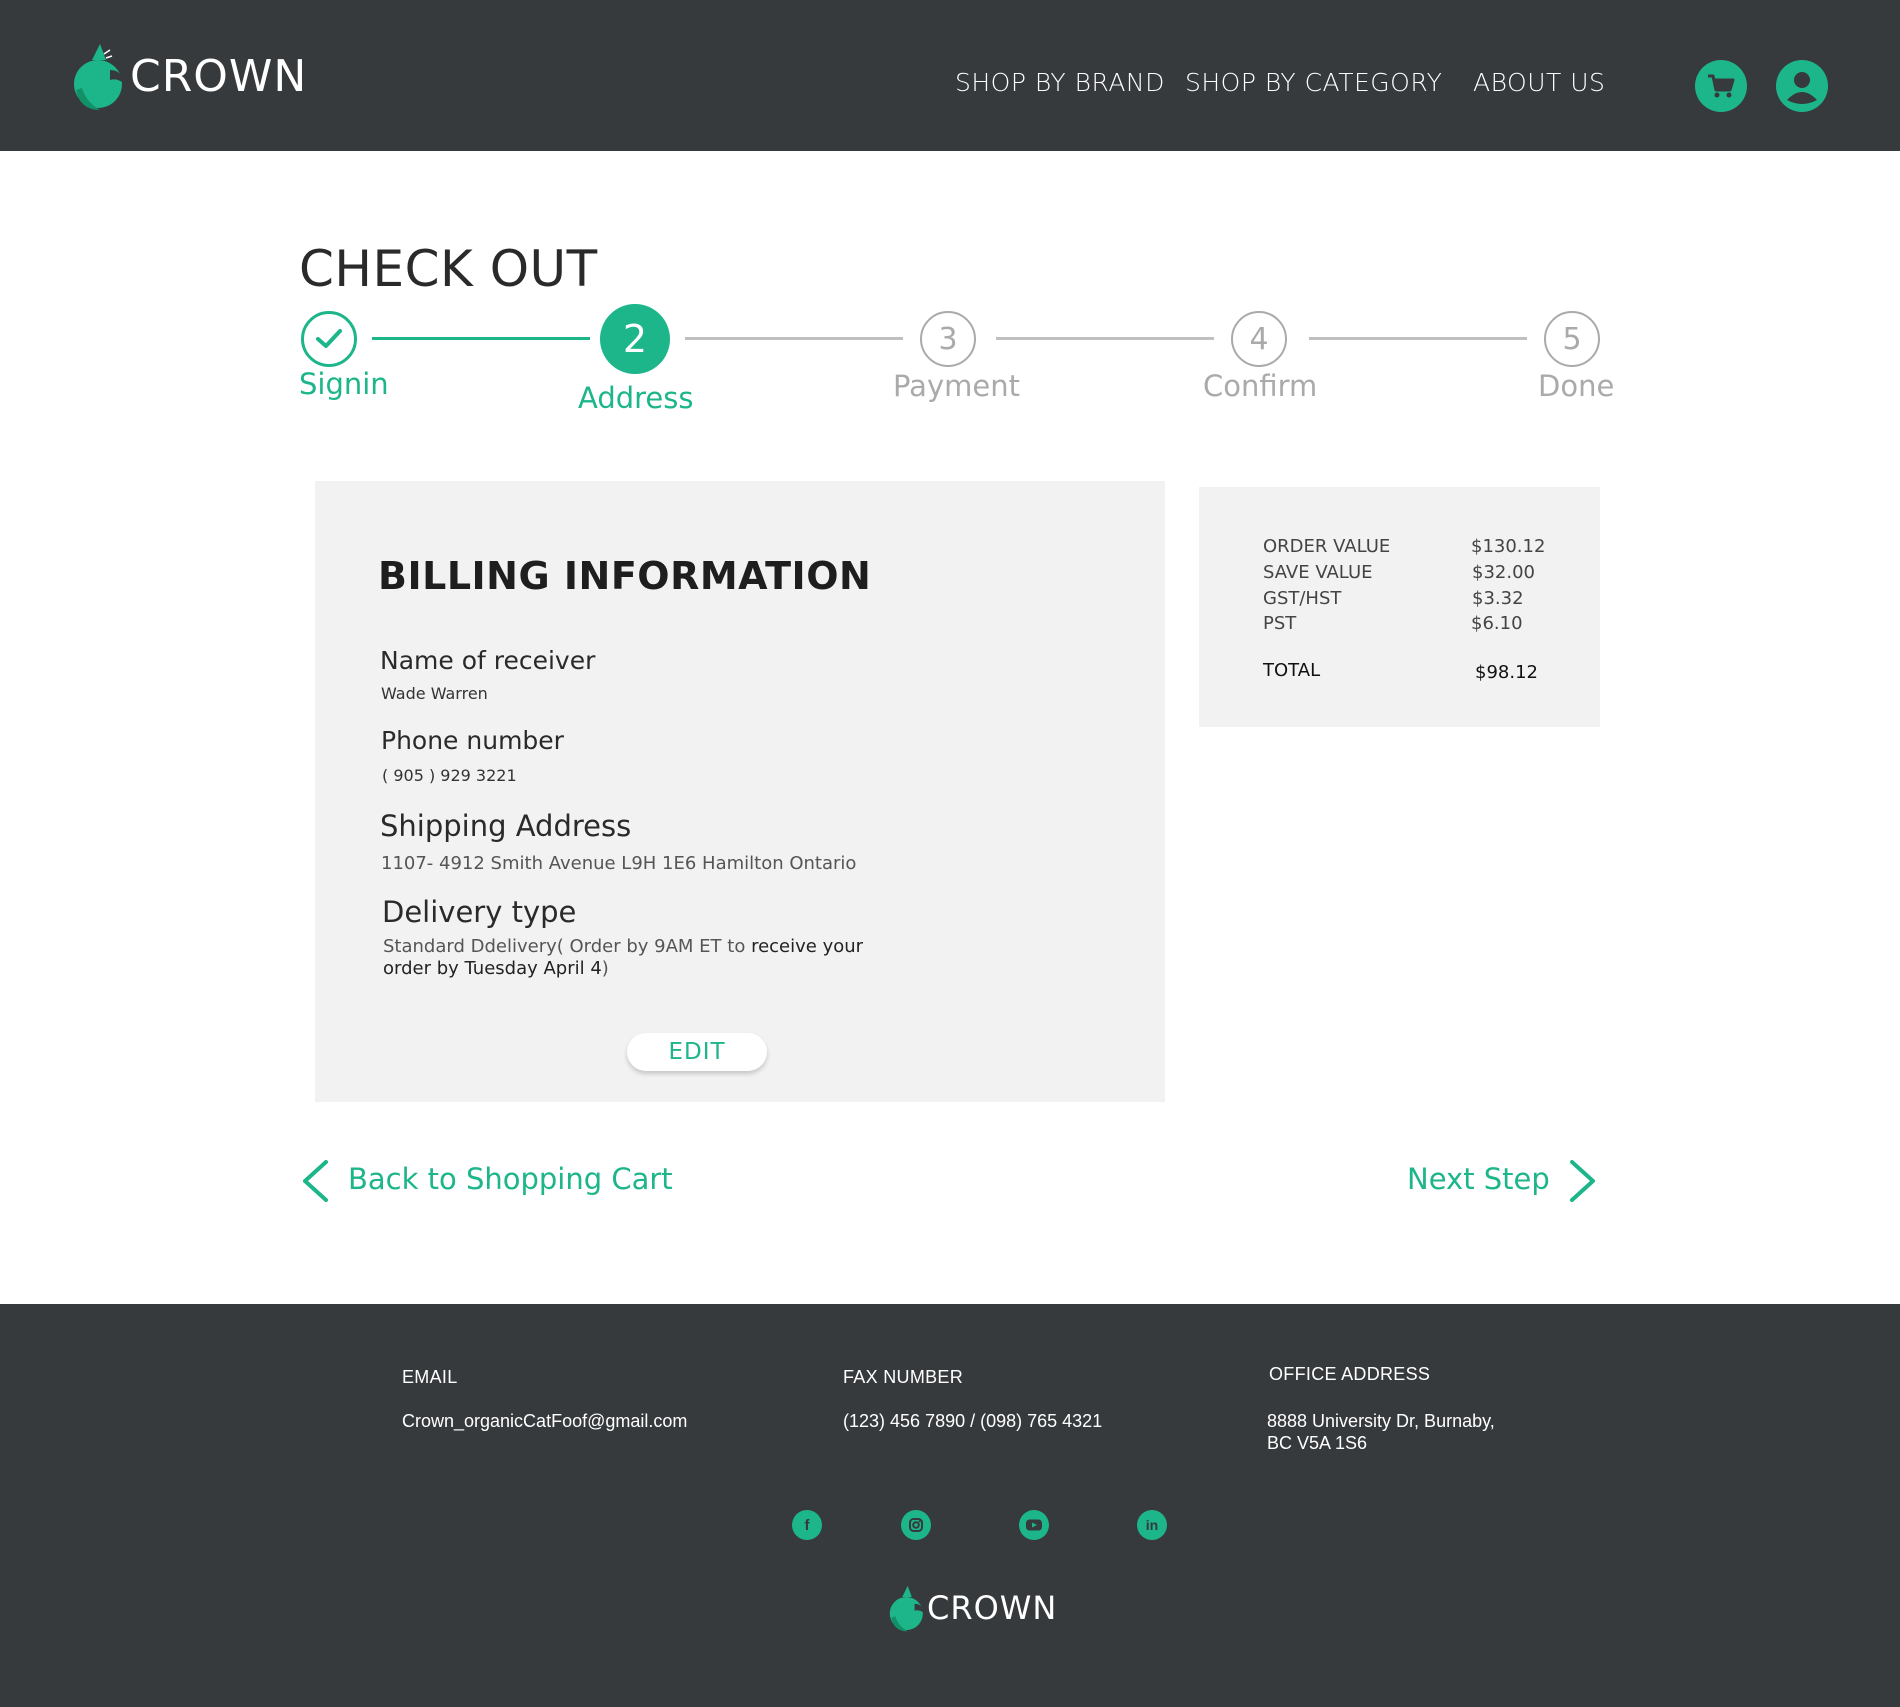 The width and height of the screenshot is (1900, 1707). Describe the element at coordinates (506, 826) in the screenshot. I see `address-label: Shipping Address` at that location.